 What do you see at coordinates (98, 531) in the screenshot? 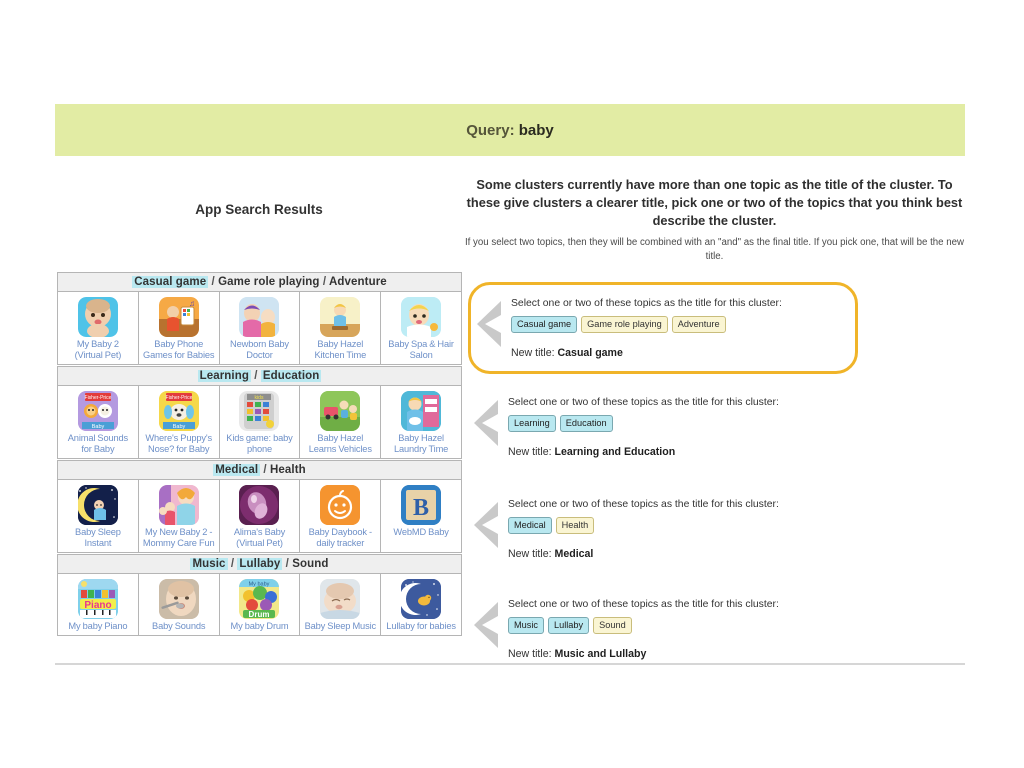
I see `app-name: Baby Sleep` at bounding box center [98, 531].